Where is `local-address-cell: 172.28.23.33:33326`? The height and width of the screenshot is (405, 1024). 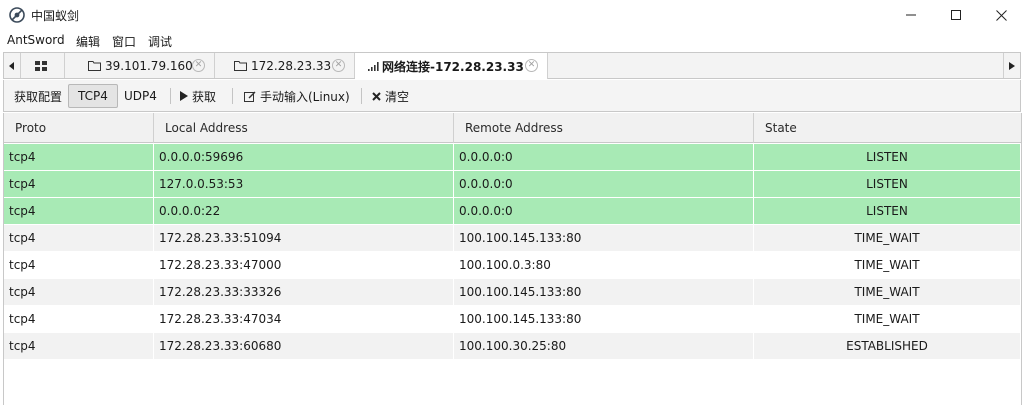
local-address-cell: 172.28.23.33:33326 is located at coordinates (304, 292).